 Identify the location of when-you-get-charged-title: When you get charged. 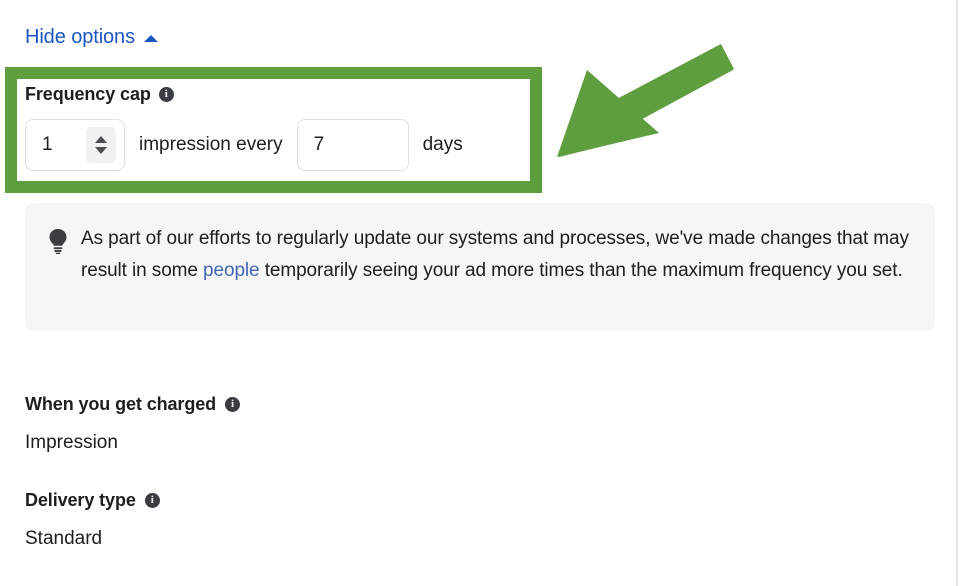
(121, 404).